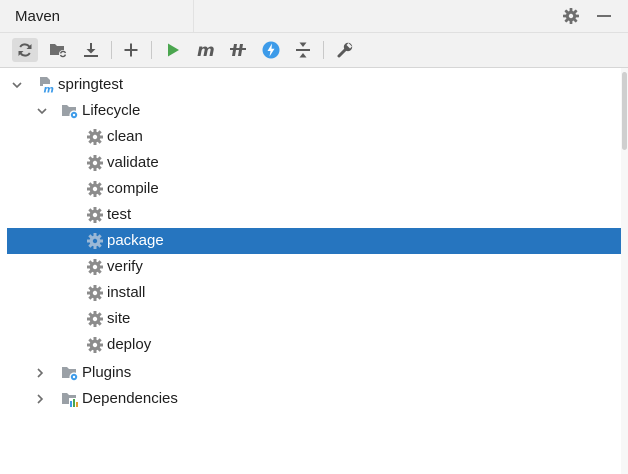 This screenshot has width=628, height=474. I want to click on tree-node-plugins: Plugins, so click(314, 373).